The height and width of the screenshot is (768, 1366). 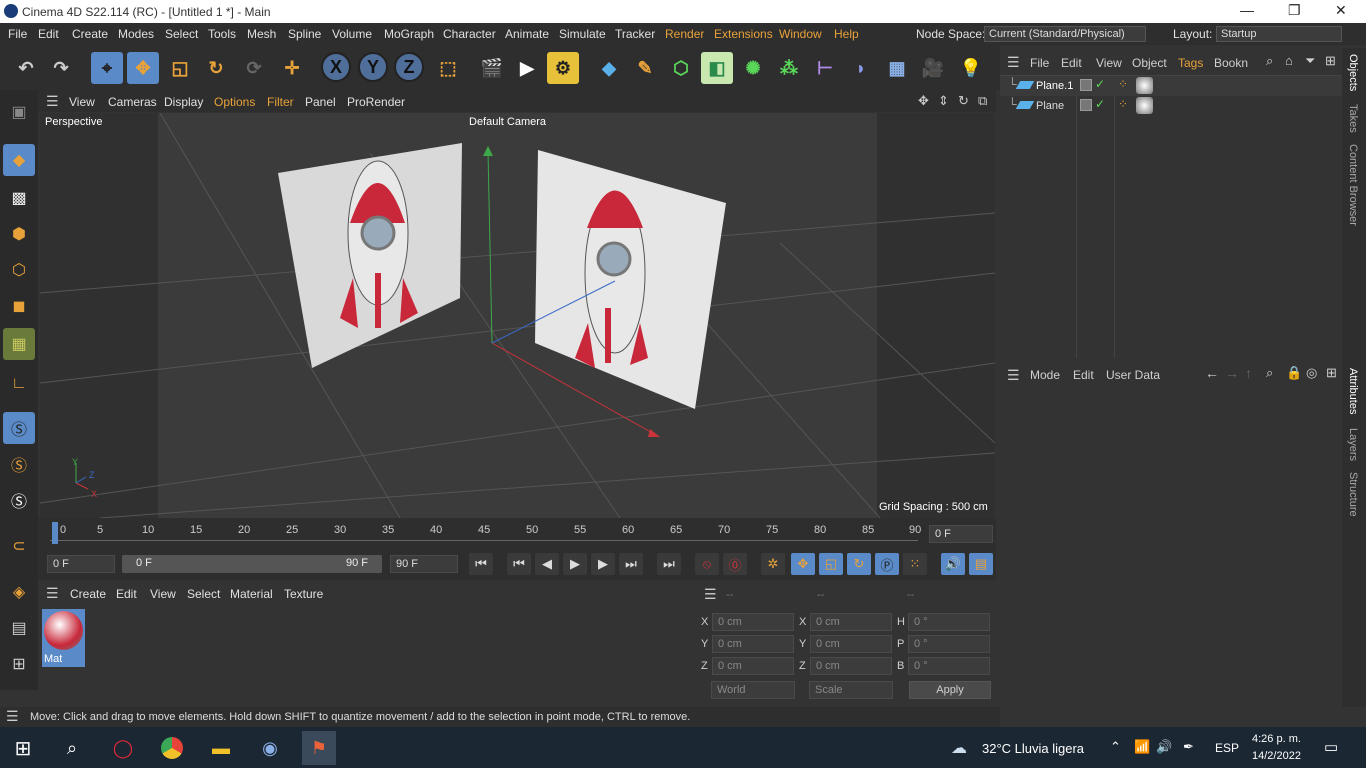 I want to click on x-axis-lock-icon: X, so click(x=336, y=67).